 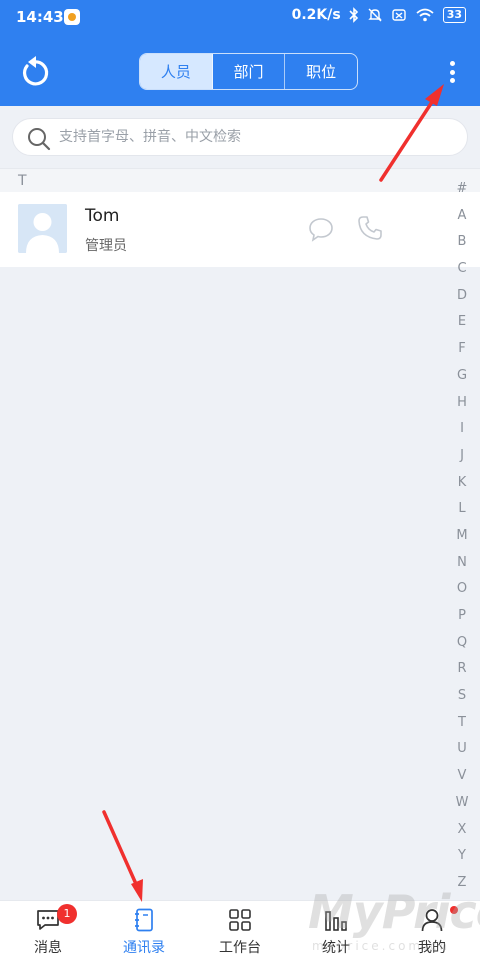 I want to click on annotation-arrow-contacts, so click(x=122, y=856).